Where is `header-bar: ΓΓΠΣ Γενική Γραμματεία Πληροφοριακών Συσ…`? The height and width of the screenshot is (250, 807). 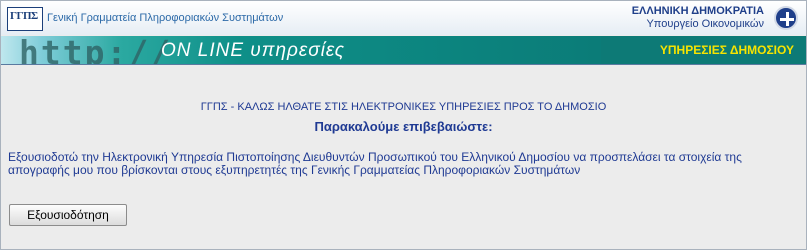
header-bar: ΓΓΠΣ Γενική Γραμματεία Πληροφοριακών Συσ… is located at coordinates (403, 18).